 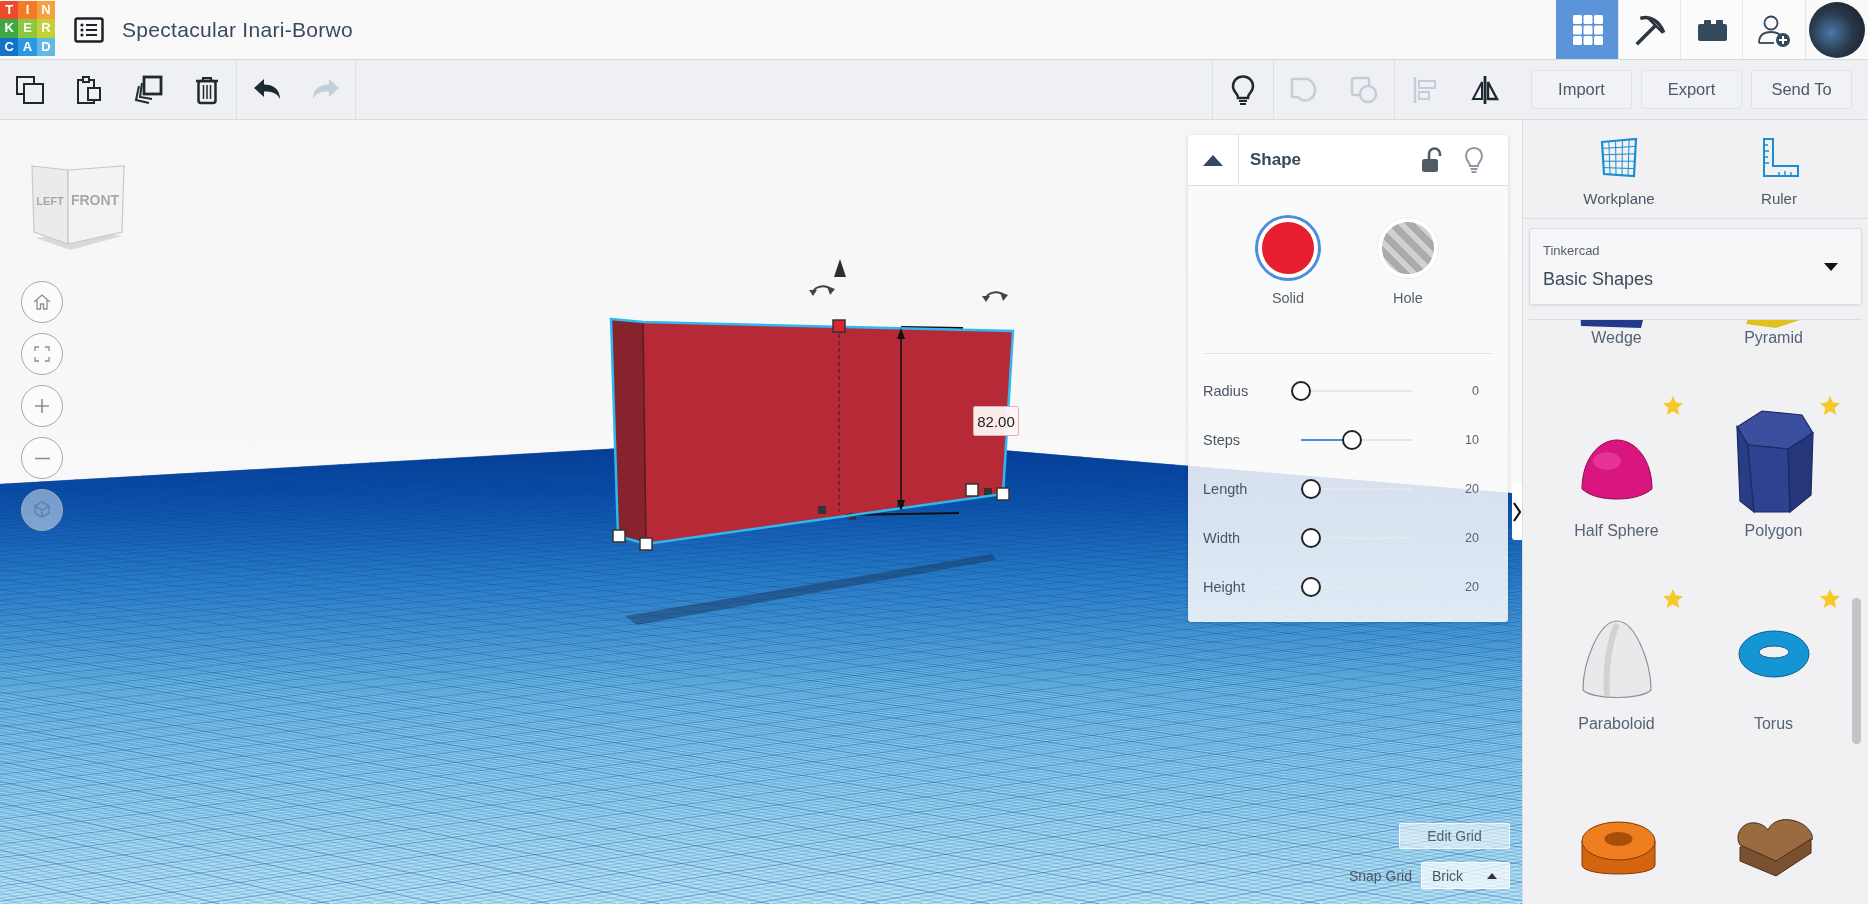 I want to click on caret-down-icon, so click(x=1831, y=266).